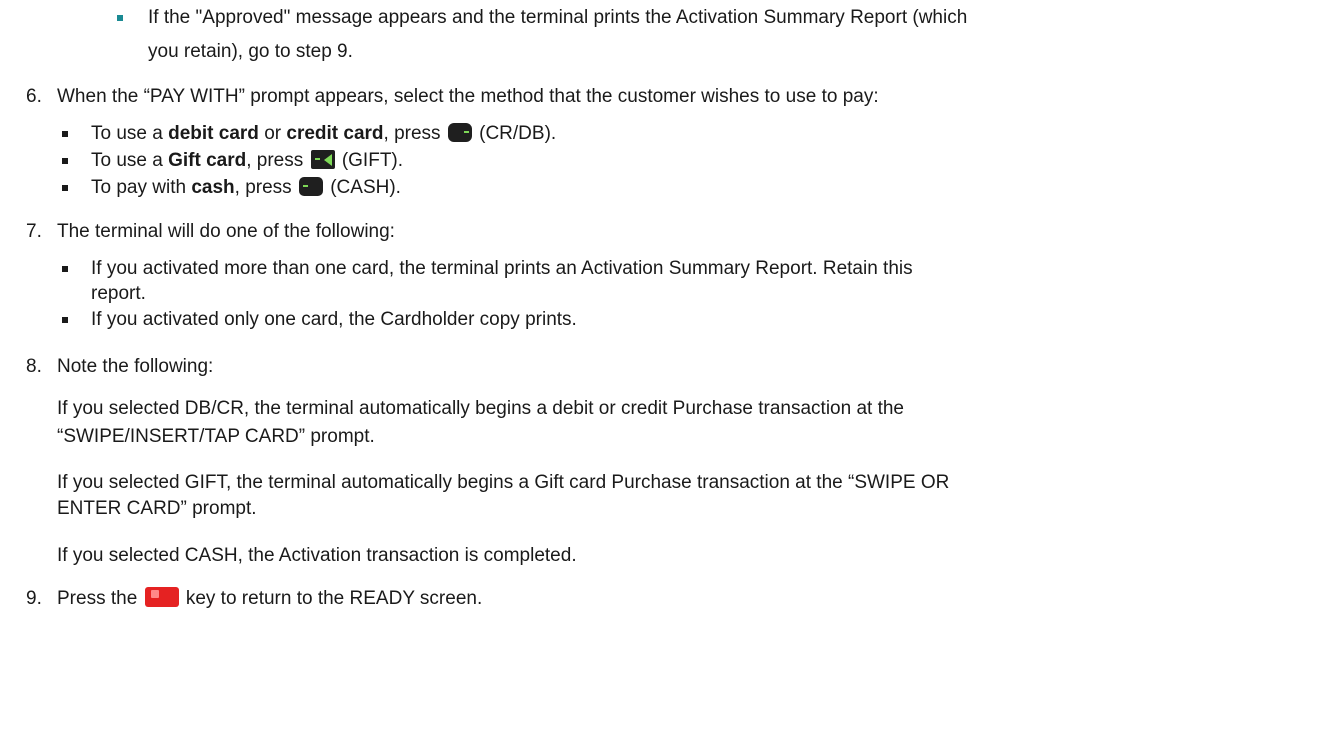  What do you see at coordinates (322, 159) in the screenshot?
I see `gift-key-icon` at bounding box center [322, 159].